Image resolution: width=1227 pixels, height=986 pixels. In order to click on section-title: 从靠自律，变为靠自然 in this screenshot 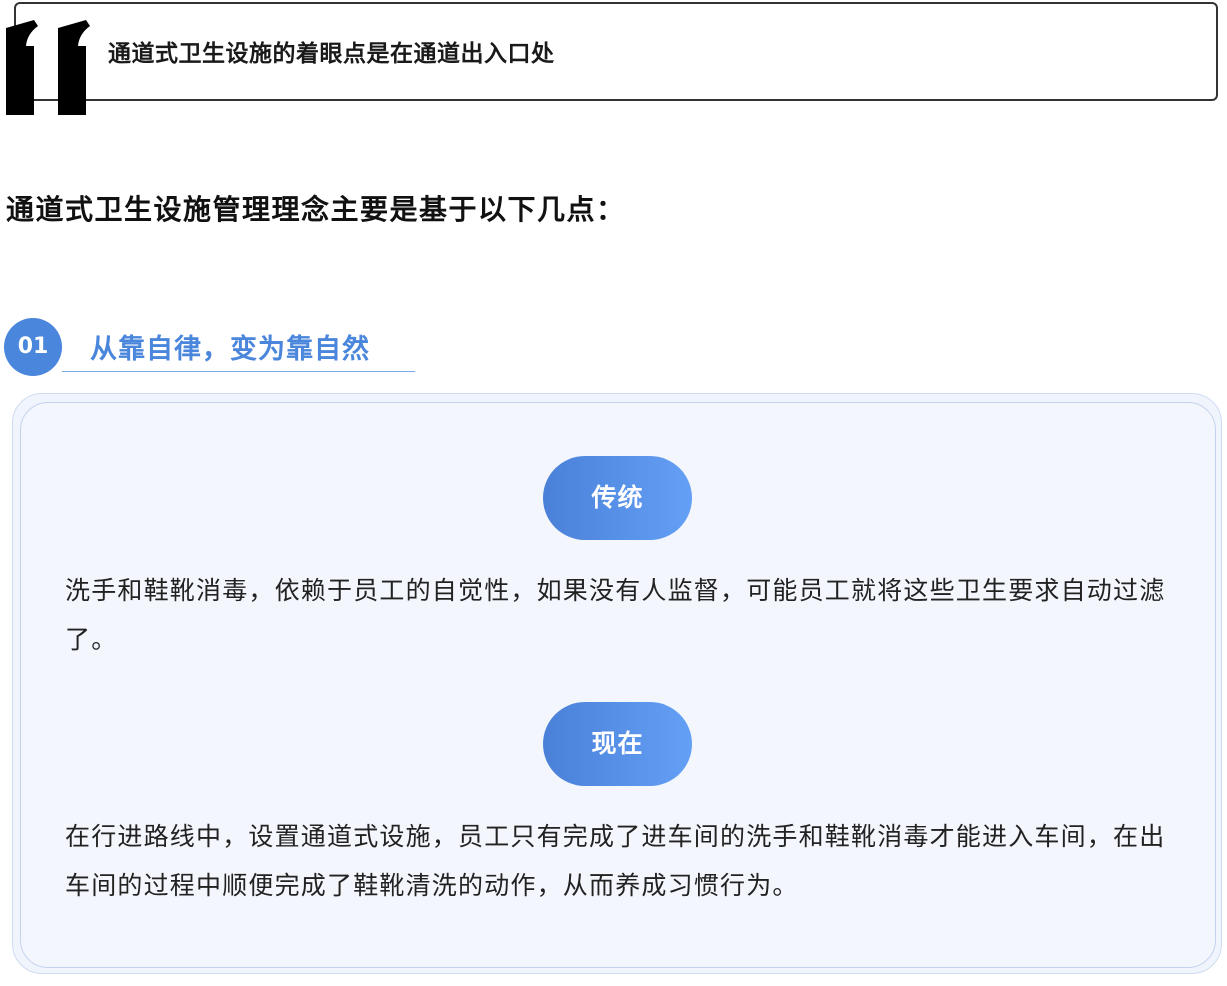, I will do `click(230, 349)`.